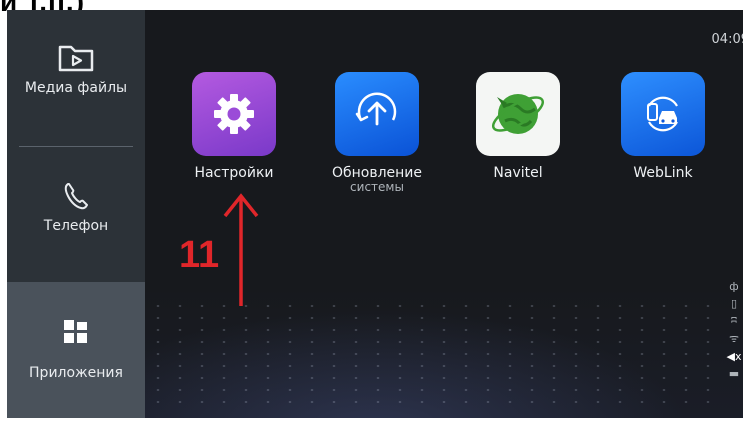  I want to click on sidebar-item-apps: Приложения, so click(76, 350).